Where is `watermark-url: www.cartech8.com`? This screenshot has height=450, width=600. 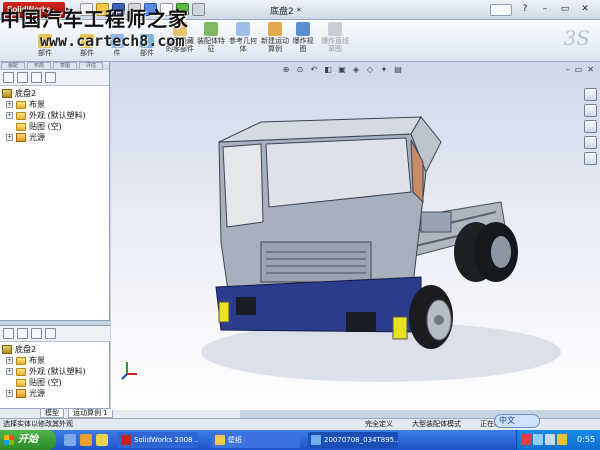
watermark-url: www.cartech8.com is located at coordinates (112, 41).